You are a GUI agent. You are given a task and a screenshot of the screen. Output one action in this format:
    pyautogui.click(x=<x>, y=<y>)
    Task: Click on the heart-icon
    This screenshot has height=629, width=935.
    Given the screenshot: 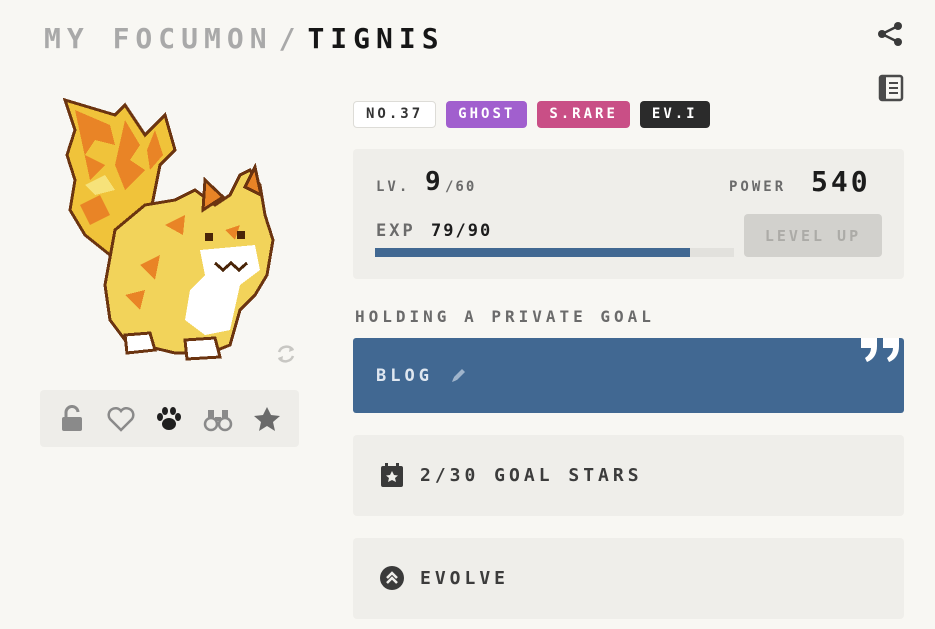 What is the action you would take?
    pyautogui.click(x=121, y=419)
    